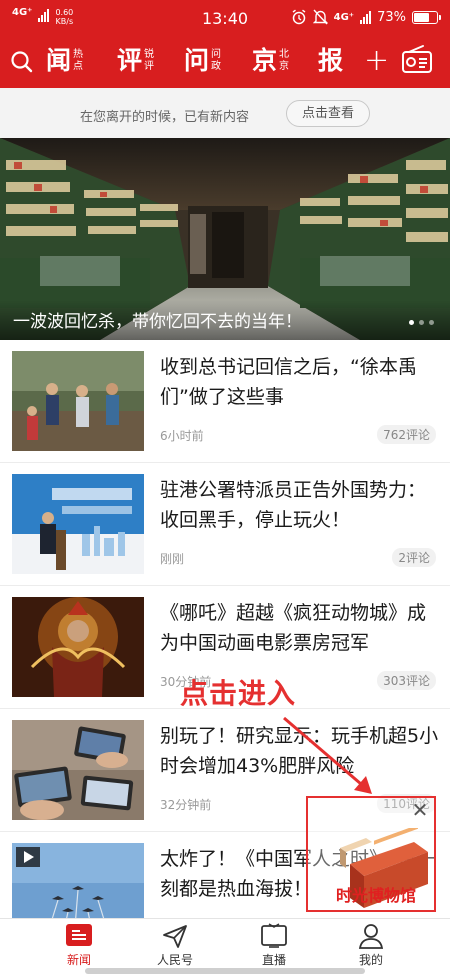 This screenshot has height=974, width=450. I want to click on tab-live-label: 直播, so click(273, 960).